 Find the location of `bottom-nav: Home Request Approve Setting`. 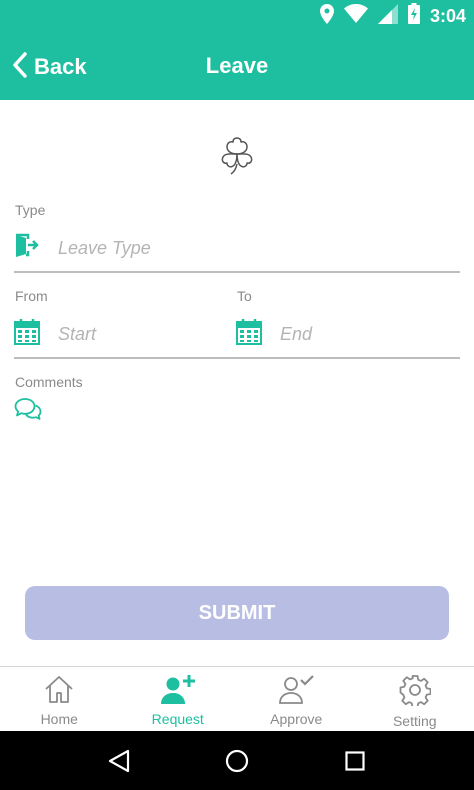

bottom-nav: Home Request Approve Setting is located at coordinates (237, 698).